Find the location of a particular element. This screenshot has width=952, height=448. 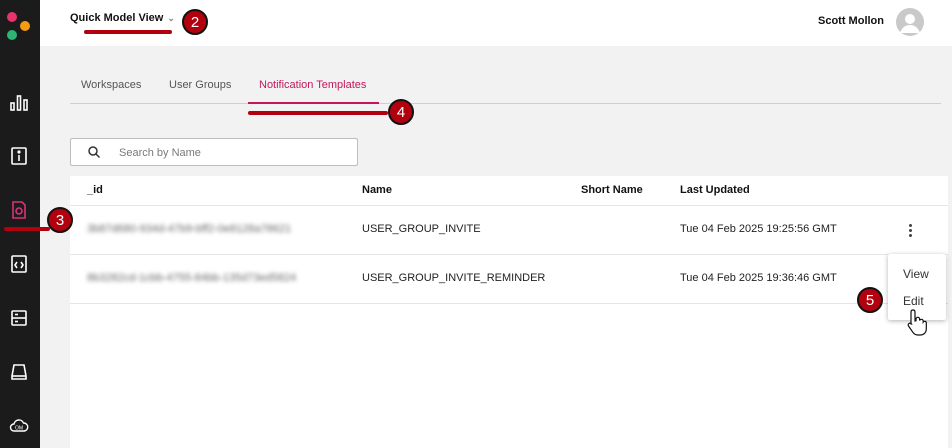

menu-item-view: View is located at coordinates (916, 274).